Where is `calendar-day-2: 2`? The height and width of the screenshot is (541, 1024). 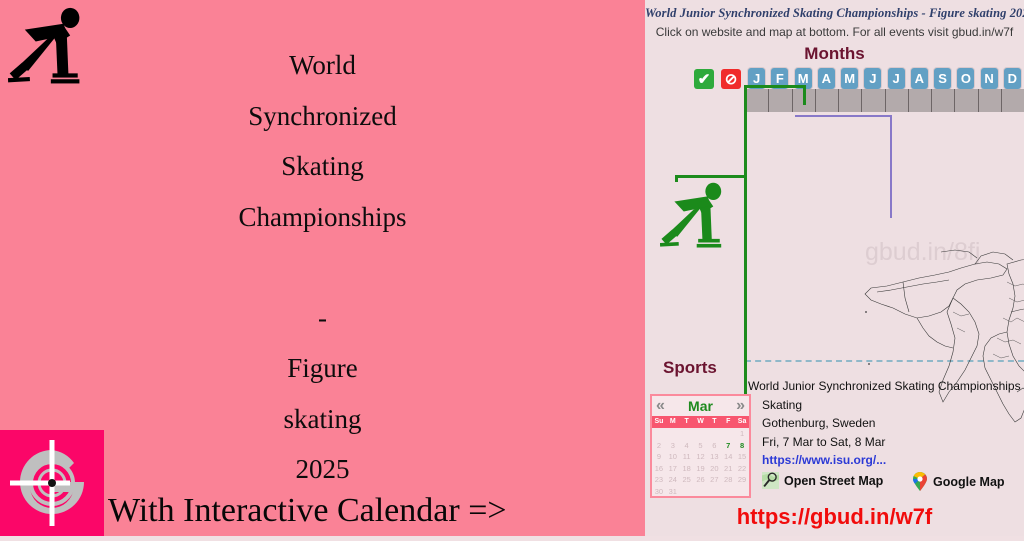 calendar-day-2: 2 is located at coordinates (659, 446).